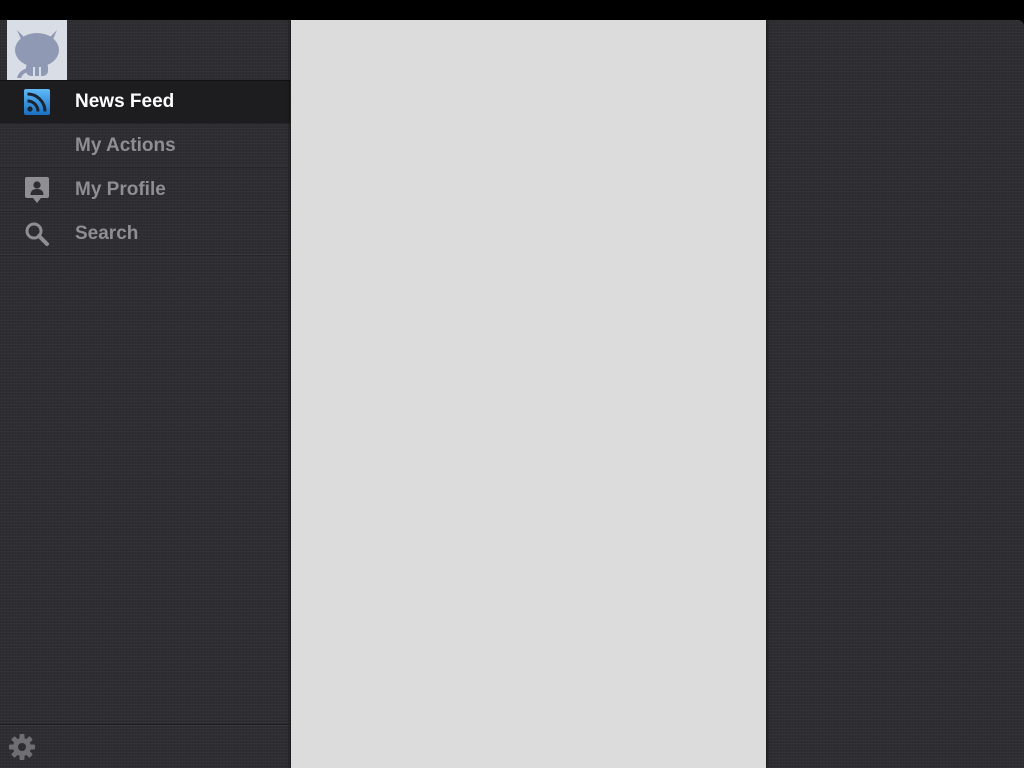 The width and height of the screenshot is (1024, 768). What do you see at coordinates (22, 747) in the screenshot?
I see `gear-icon` at bounding box center [22, 747].